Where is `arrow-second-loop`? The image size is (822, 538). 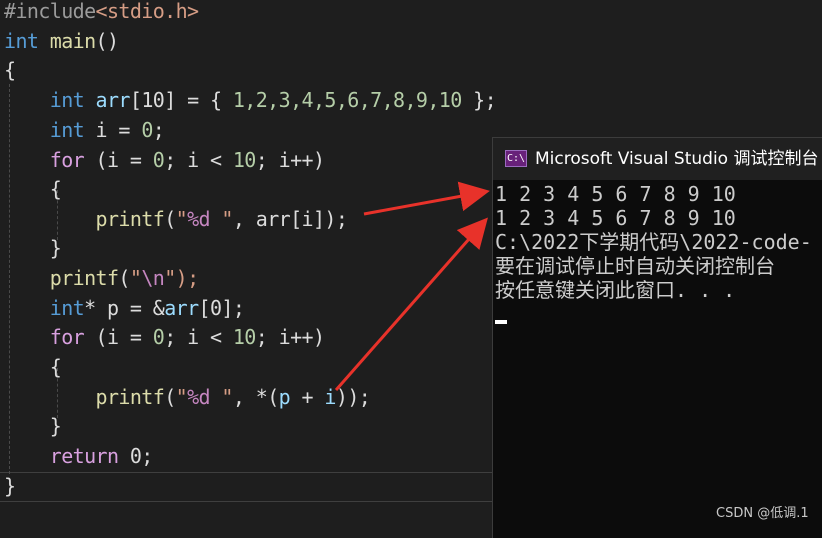 arrow-second-loop is located at coordinates (411, 304).